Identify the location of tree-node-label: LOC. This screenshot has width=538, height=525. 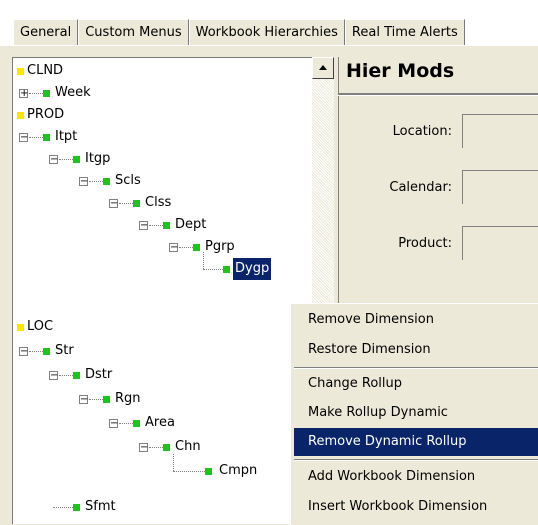
(40, 326).